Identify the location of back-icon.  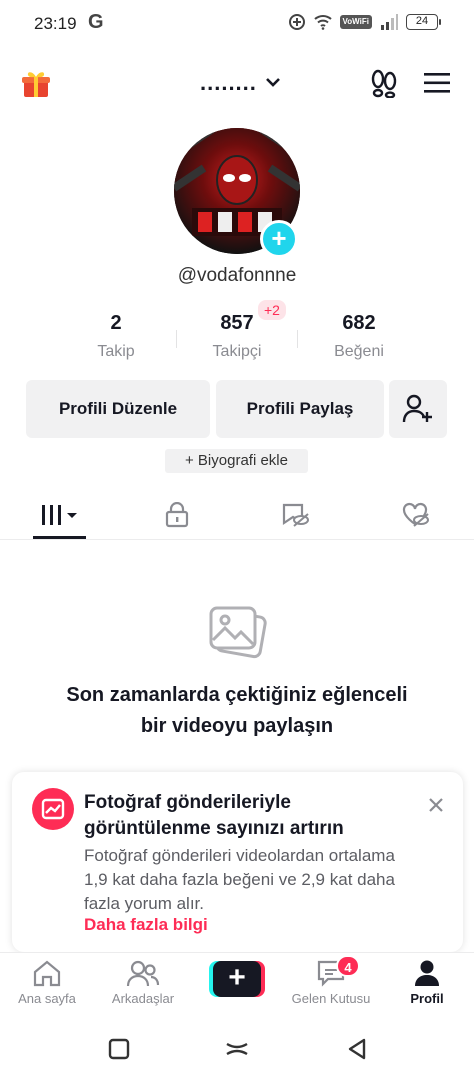
(357, 1049).